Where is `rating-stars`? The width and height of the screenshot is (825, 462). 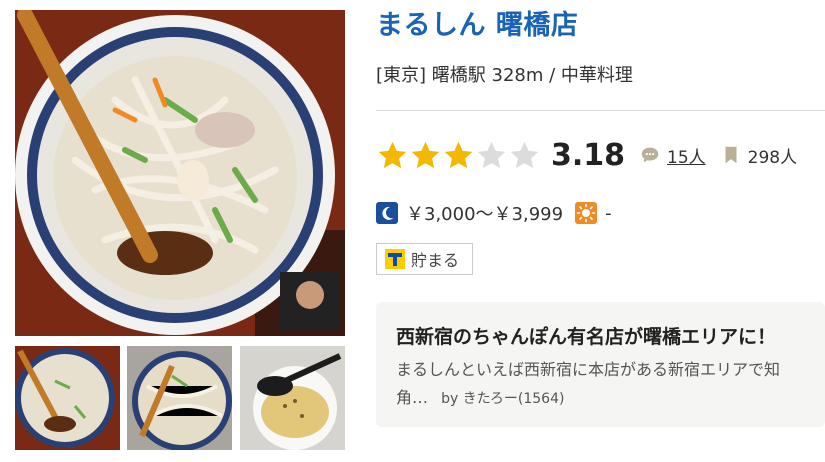 rating-stars is located at coordinates (458, 155).